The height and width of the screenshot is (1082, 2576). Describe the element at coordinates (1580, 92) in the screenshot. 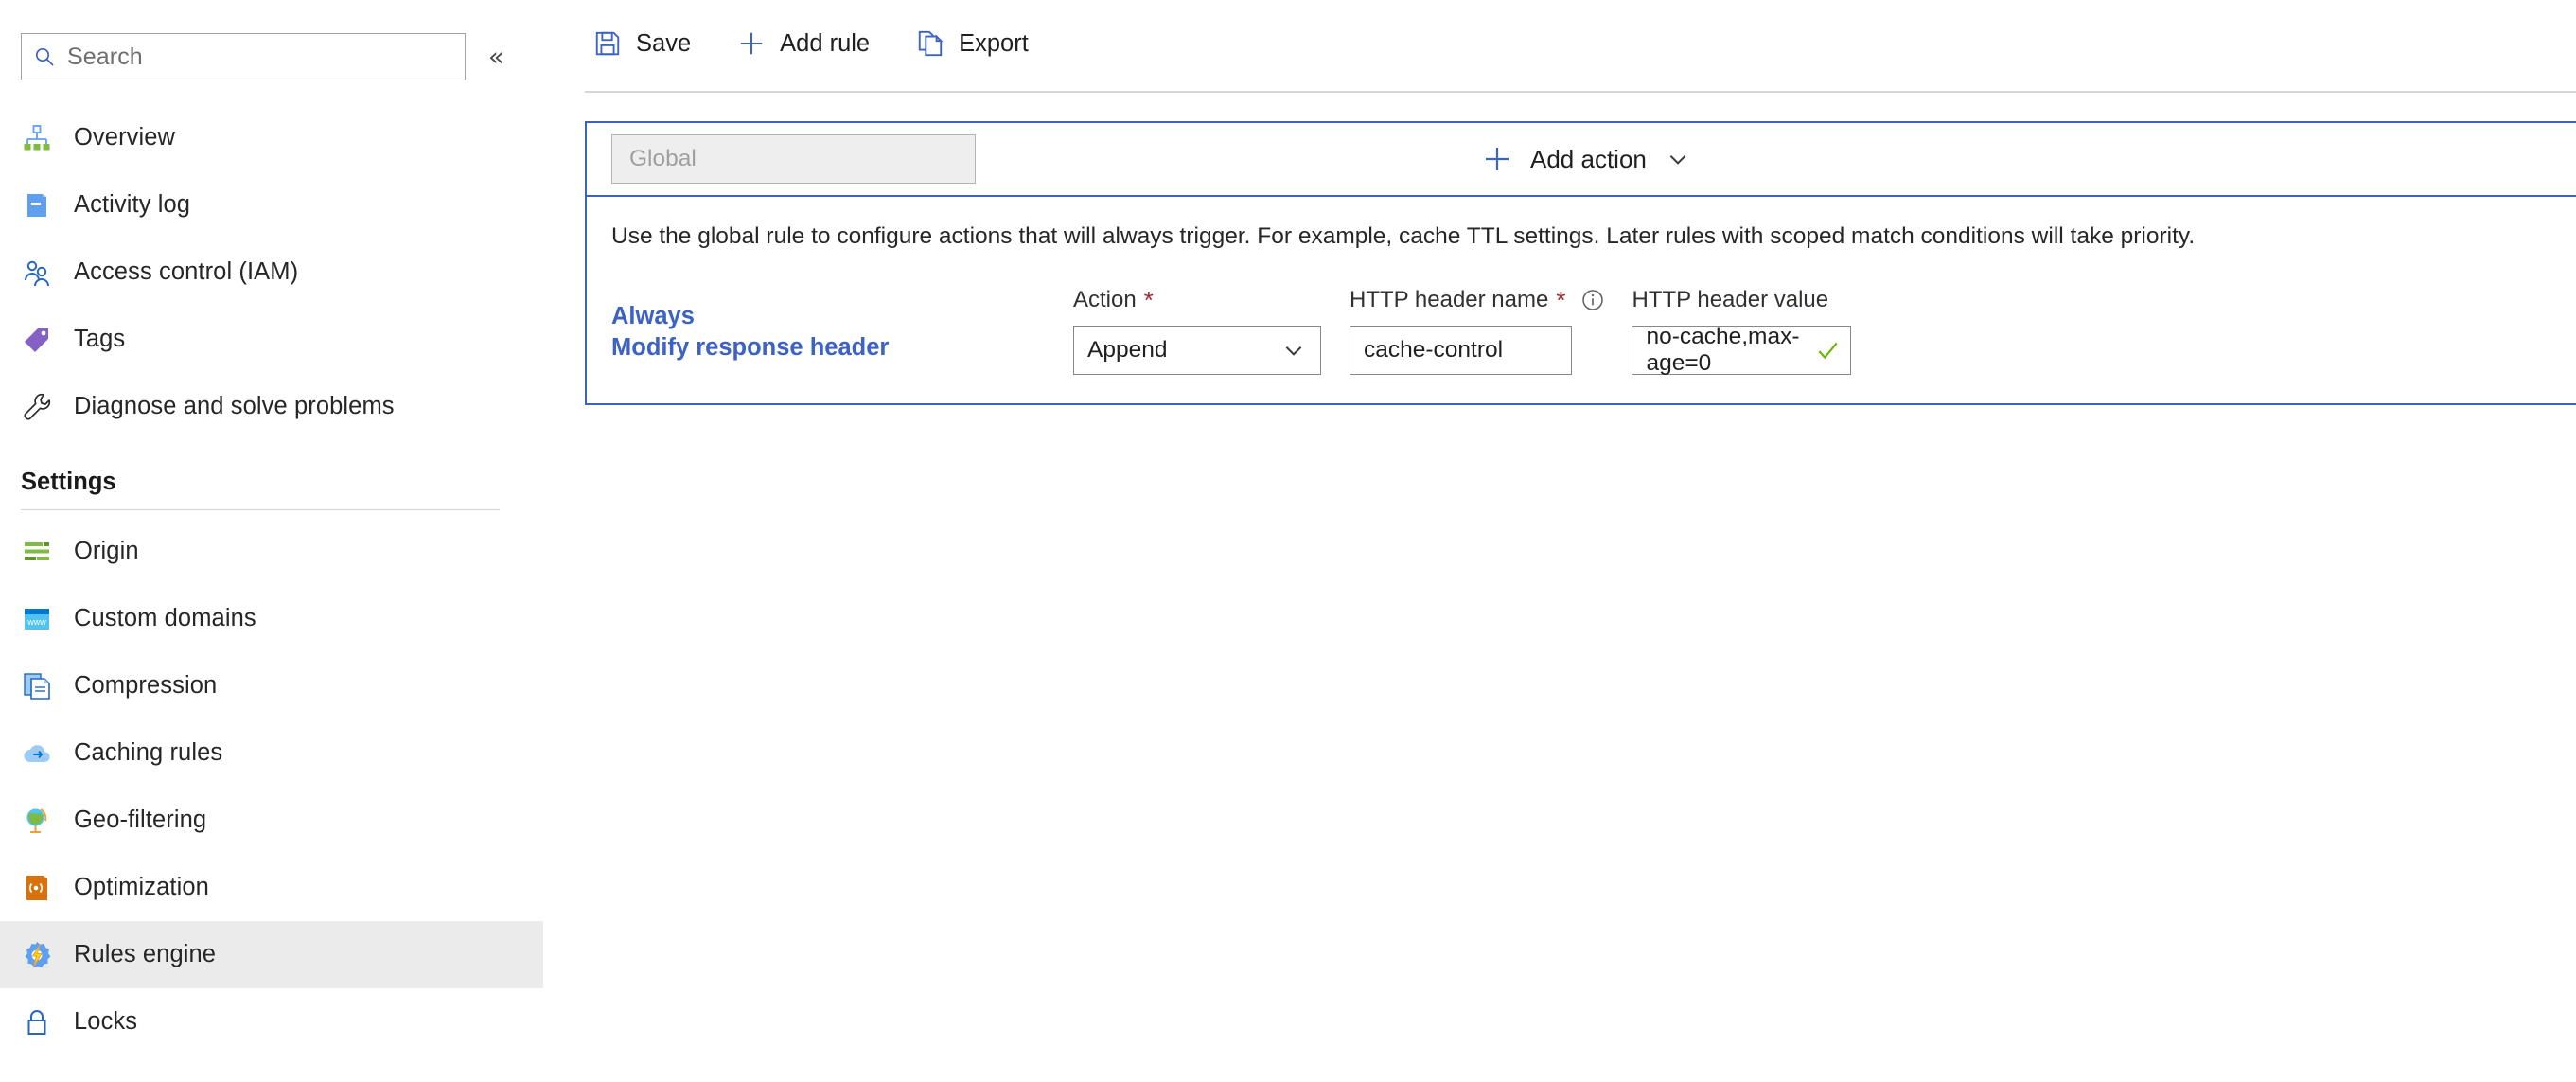

I see `toolbar-divider` at that location.